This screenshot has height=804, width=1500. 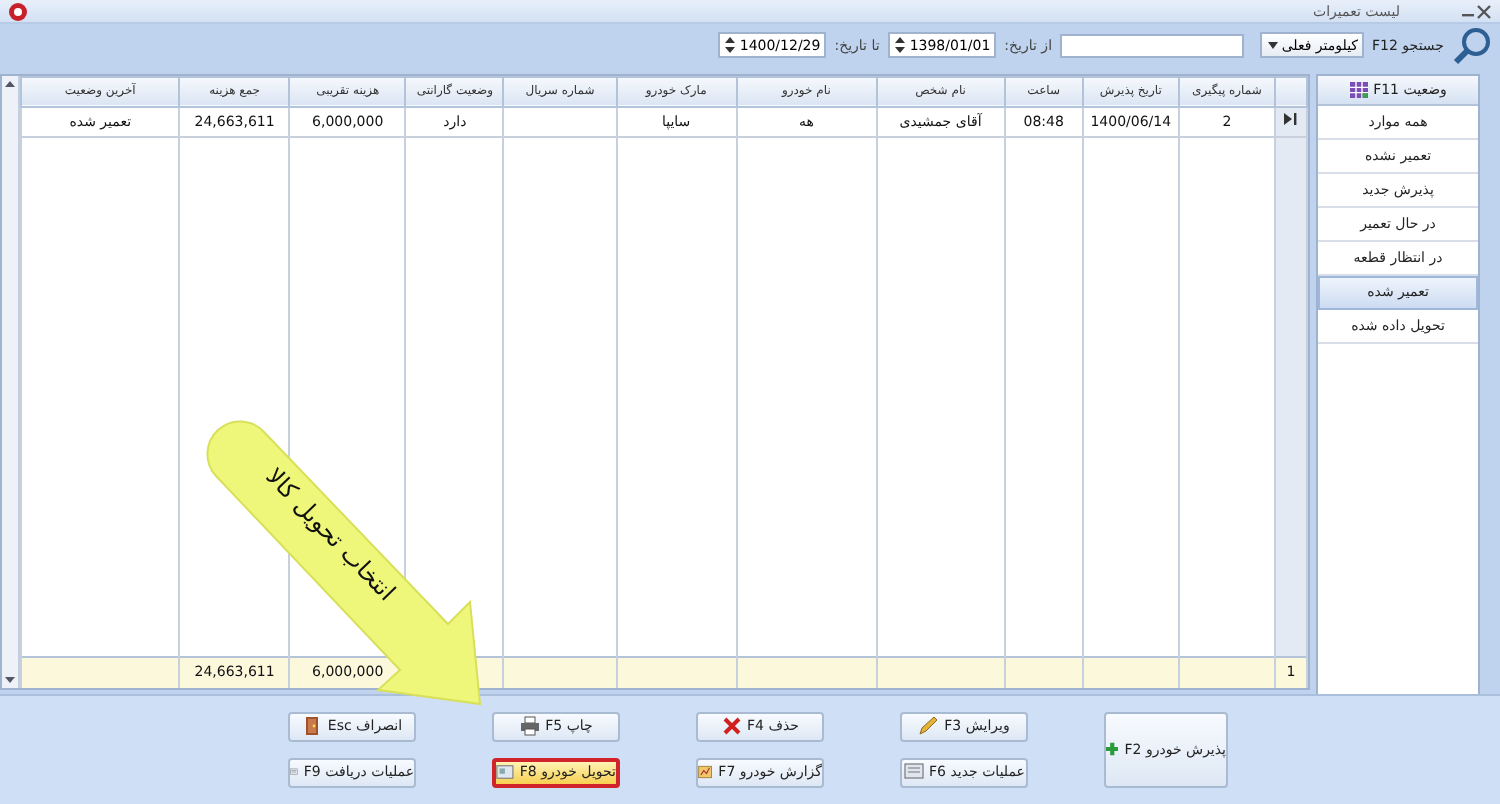 What do you see at coordinates (1472, 45) in the screenshot?
I see `search-icon` at bounding box center [1472, 45].